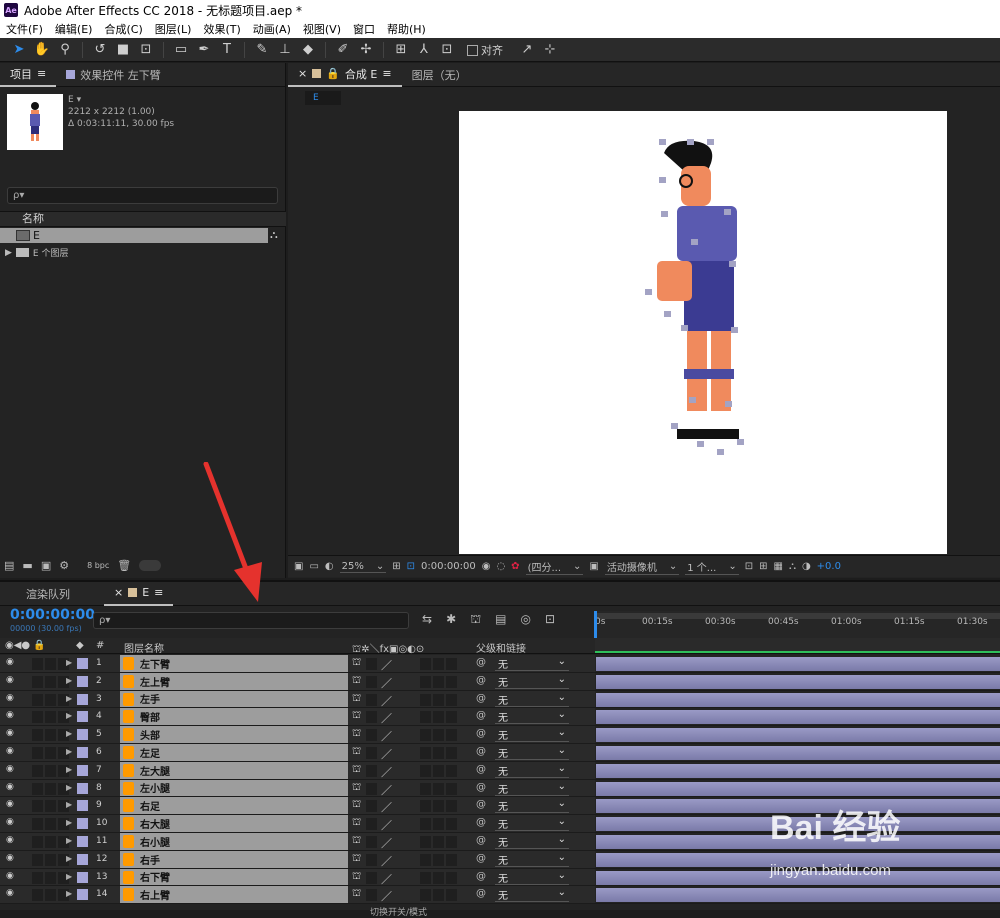 The width and height of the screenshot is (1000, 918). Describe the element at coordinates (234, 859) in the screenshot. I see `layer-name-cell: 右手` at that location.